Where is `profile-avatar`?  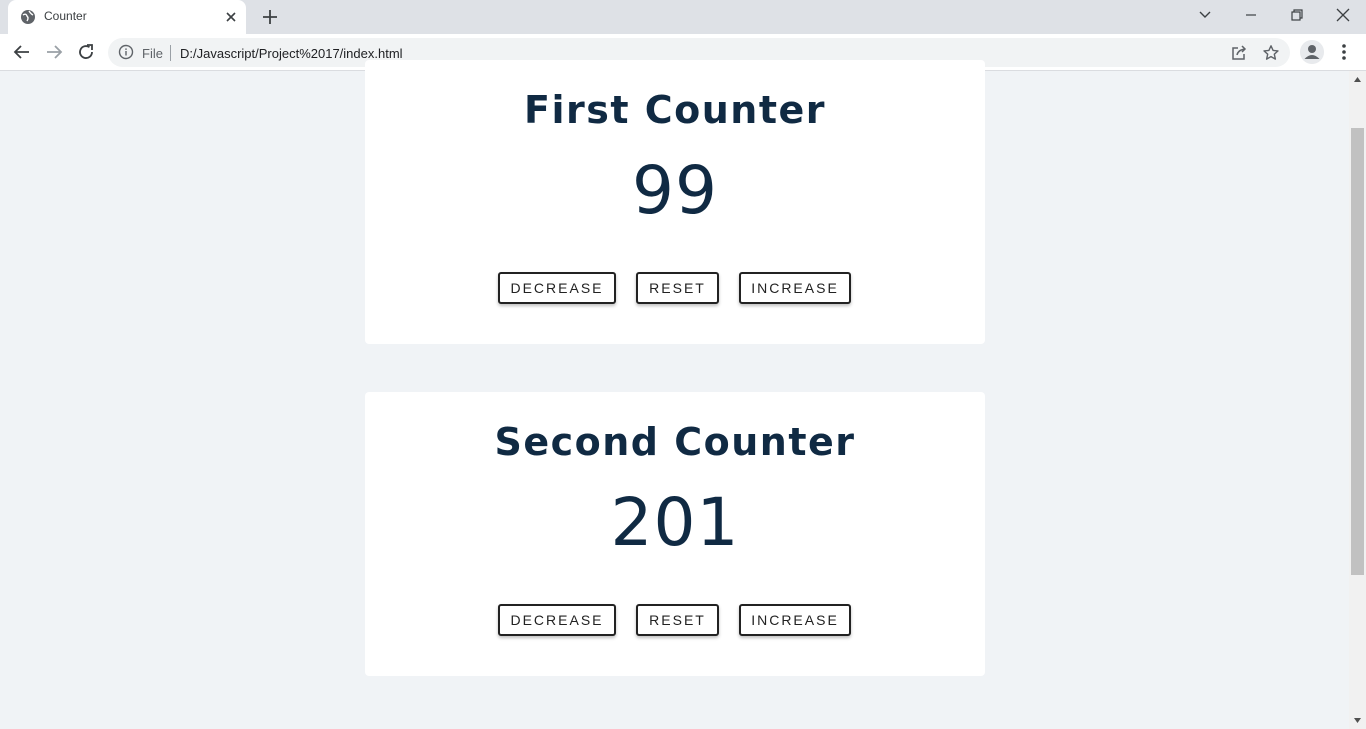
profile-avatar is located at coordinates (1312, 52).